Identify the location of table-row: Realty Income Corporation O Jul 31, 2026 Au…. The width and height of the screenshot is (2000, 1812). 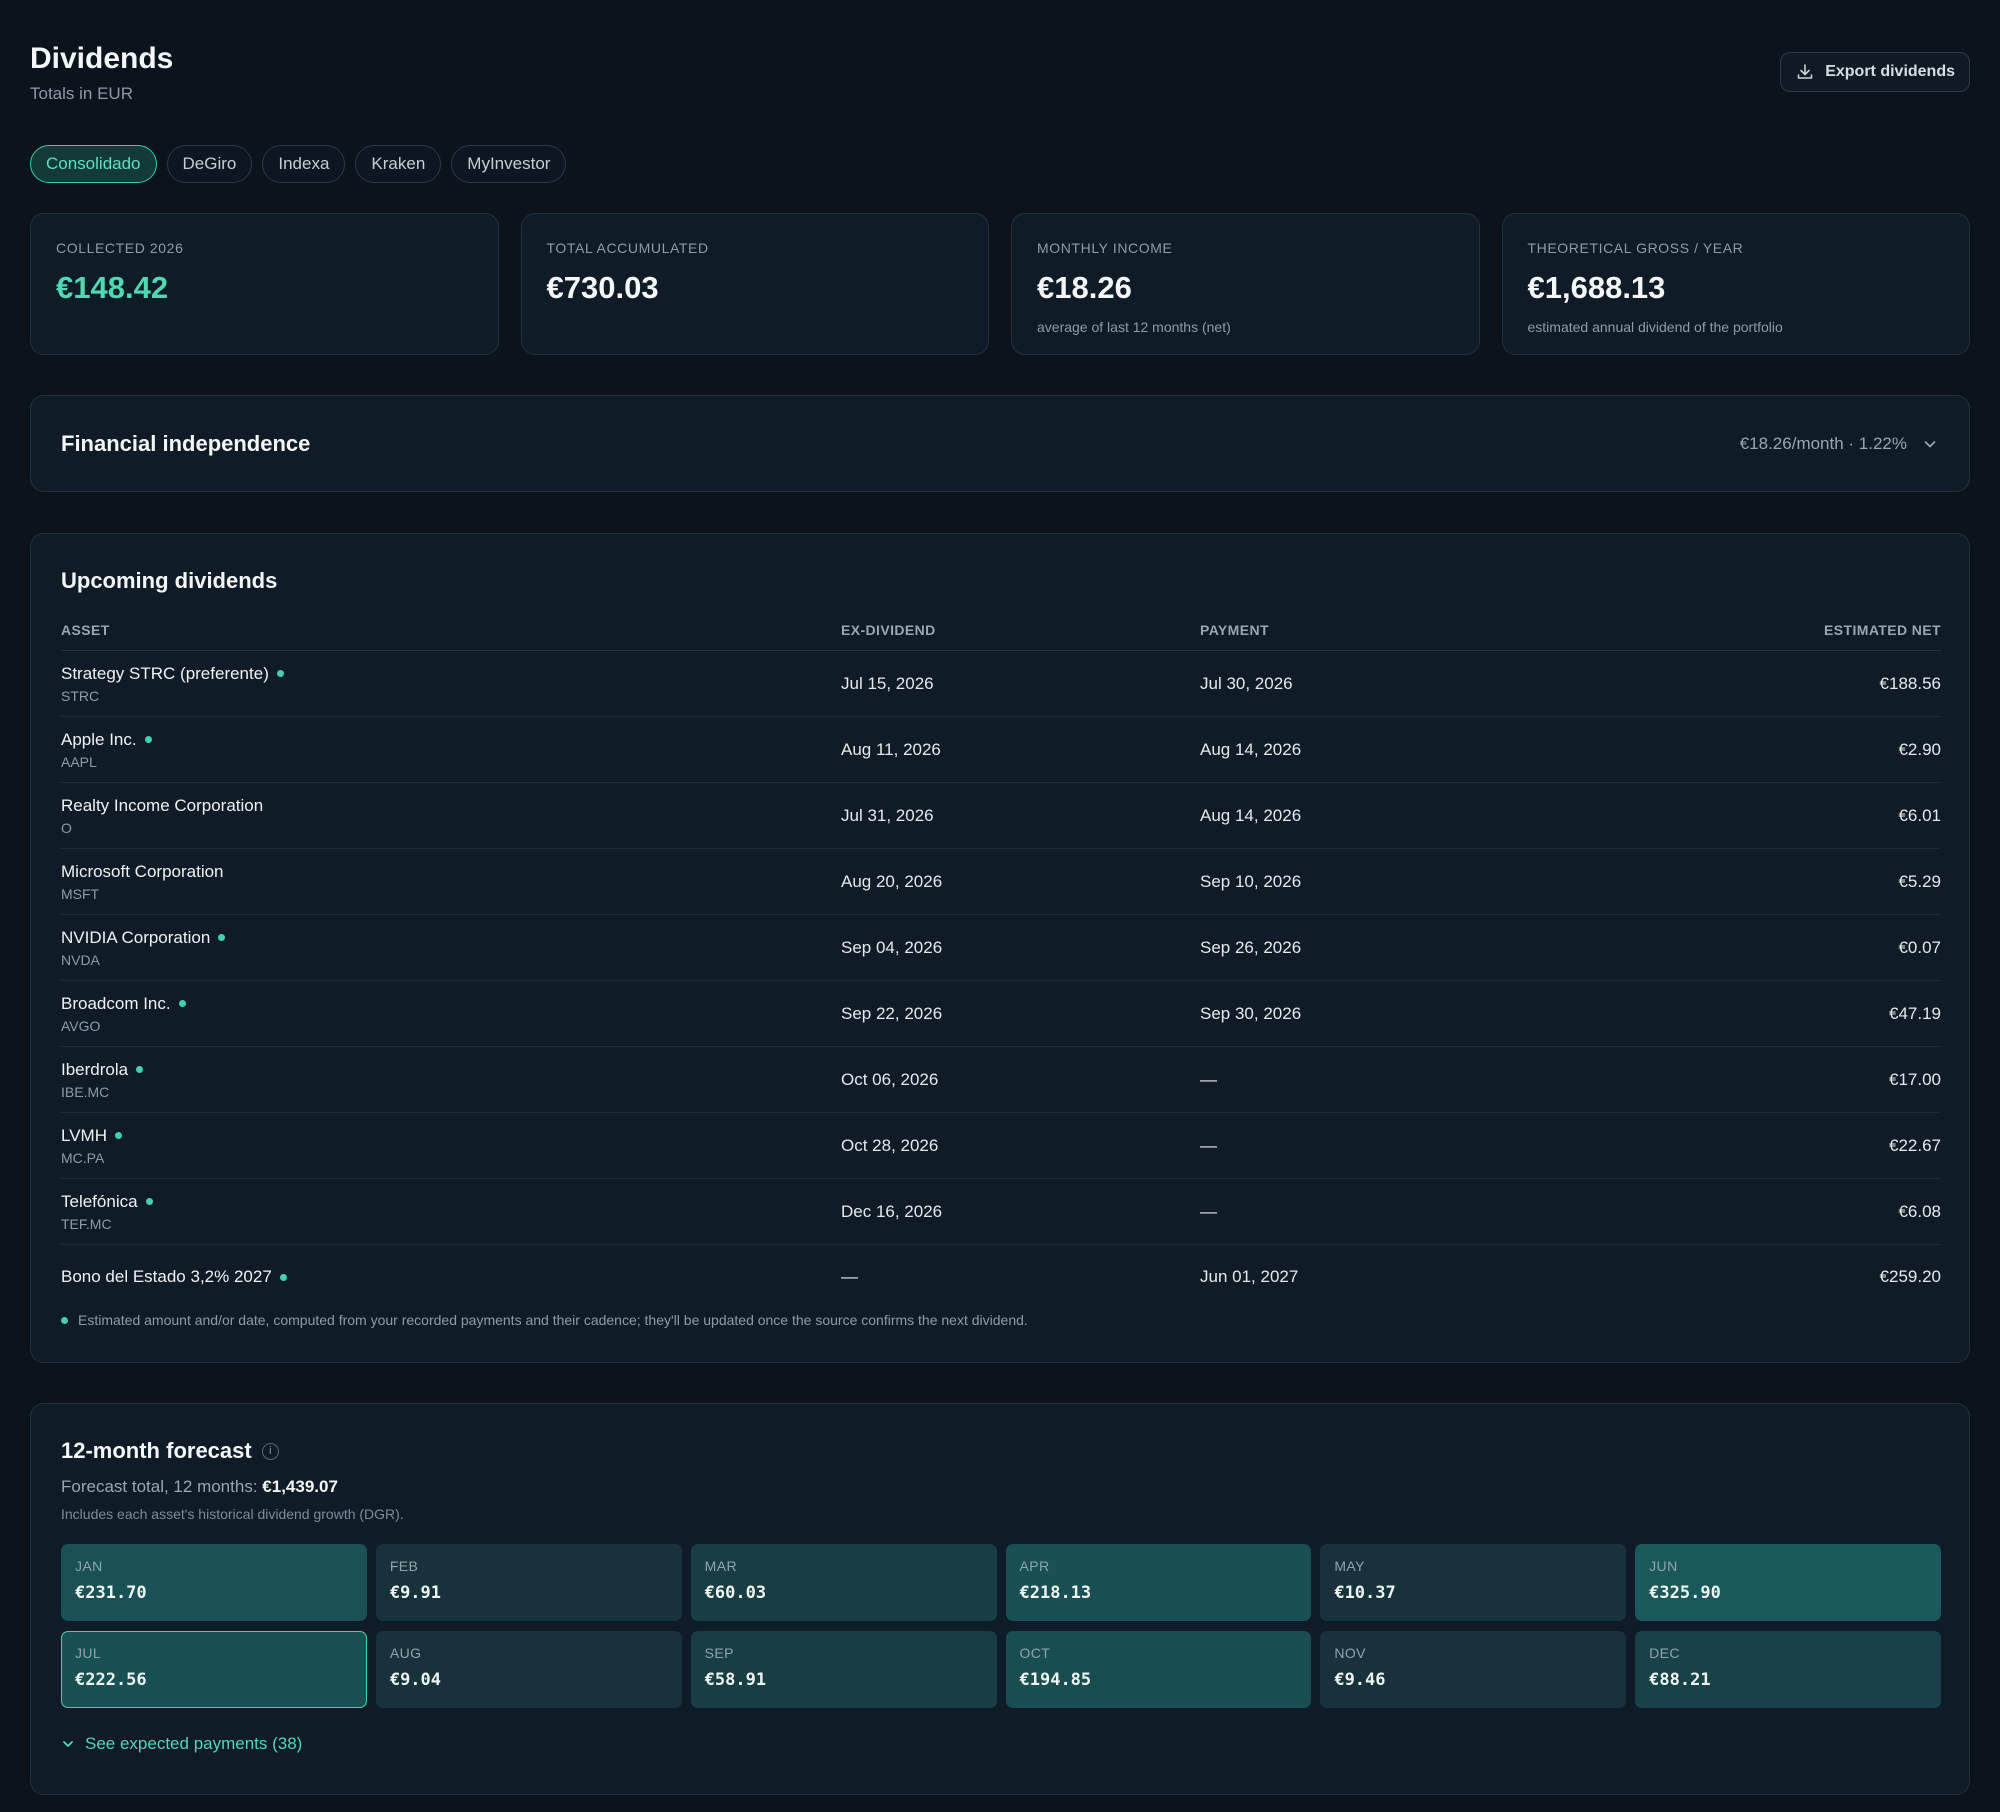
(1001, 816).